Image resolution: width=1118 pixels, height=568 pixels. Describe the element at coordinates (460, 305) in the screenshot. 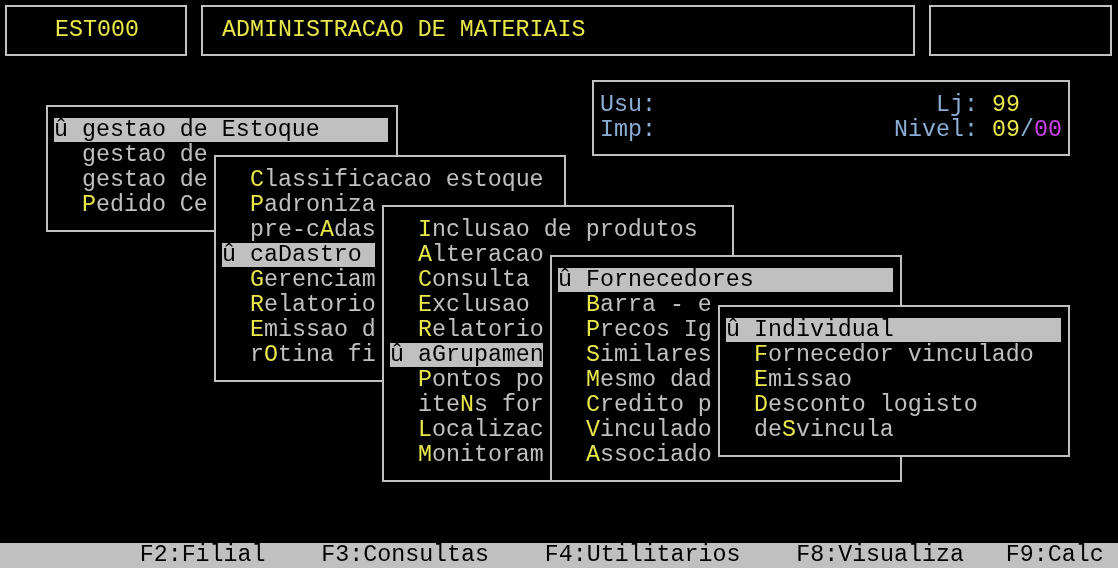

I see `menu-item: Exclusao` at that location.